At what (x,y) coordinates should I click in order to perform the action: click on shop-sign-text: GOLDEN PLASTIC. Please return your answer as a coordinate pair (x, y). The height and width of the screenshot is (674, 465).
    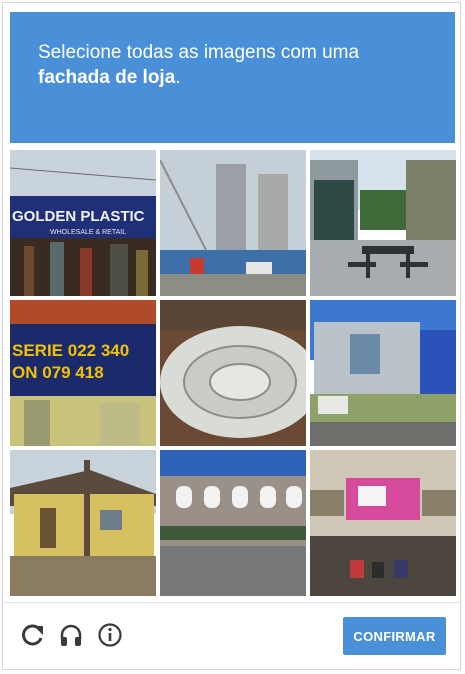
    Looking at the image, I should click on (78, 216).